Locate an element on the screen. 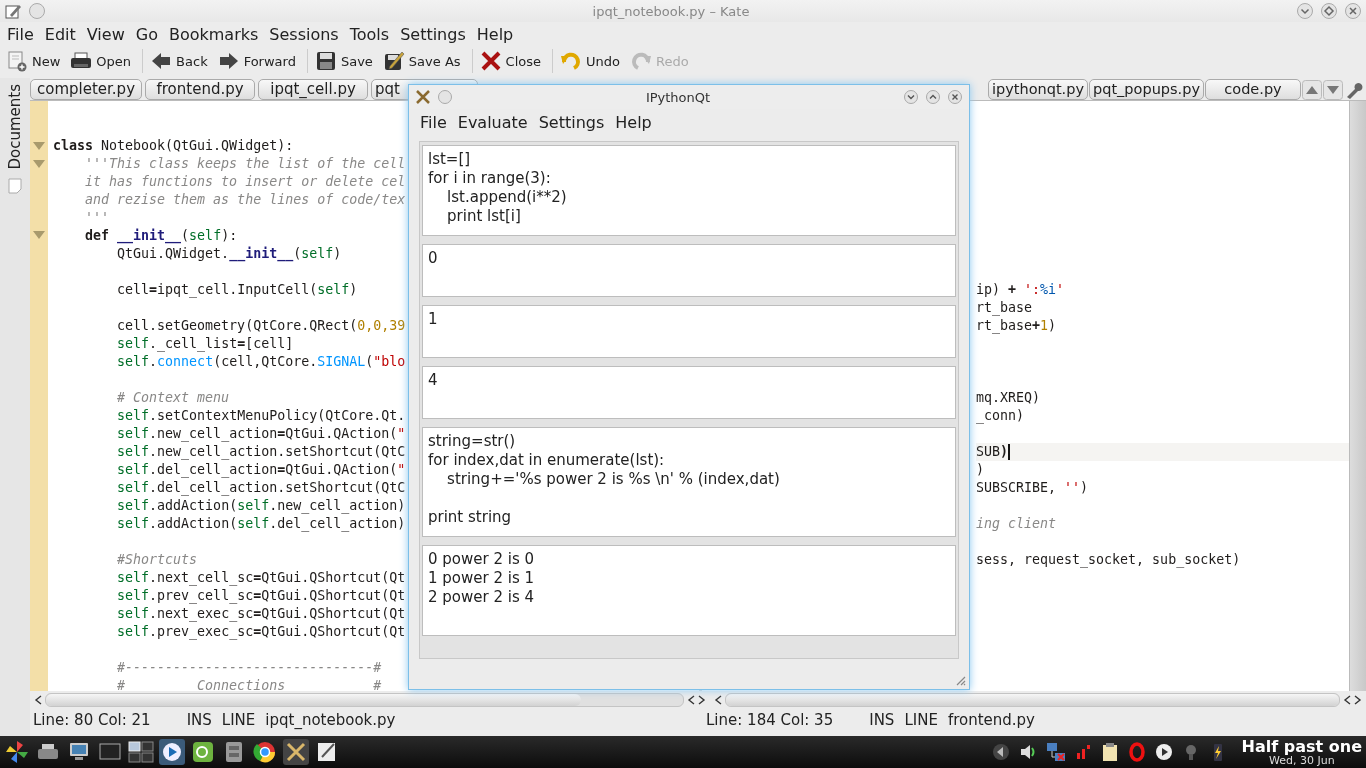 The width and height of the screenshot is (1366, 768). document-tab: completer.py is located at coordinates (86, 89).